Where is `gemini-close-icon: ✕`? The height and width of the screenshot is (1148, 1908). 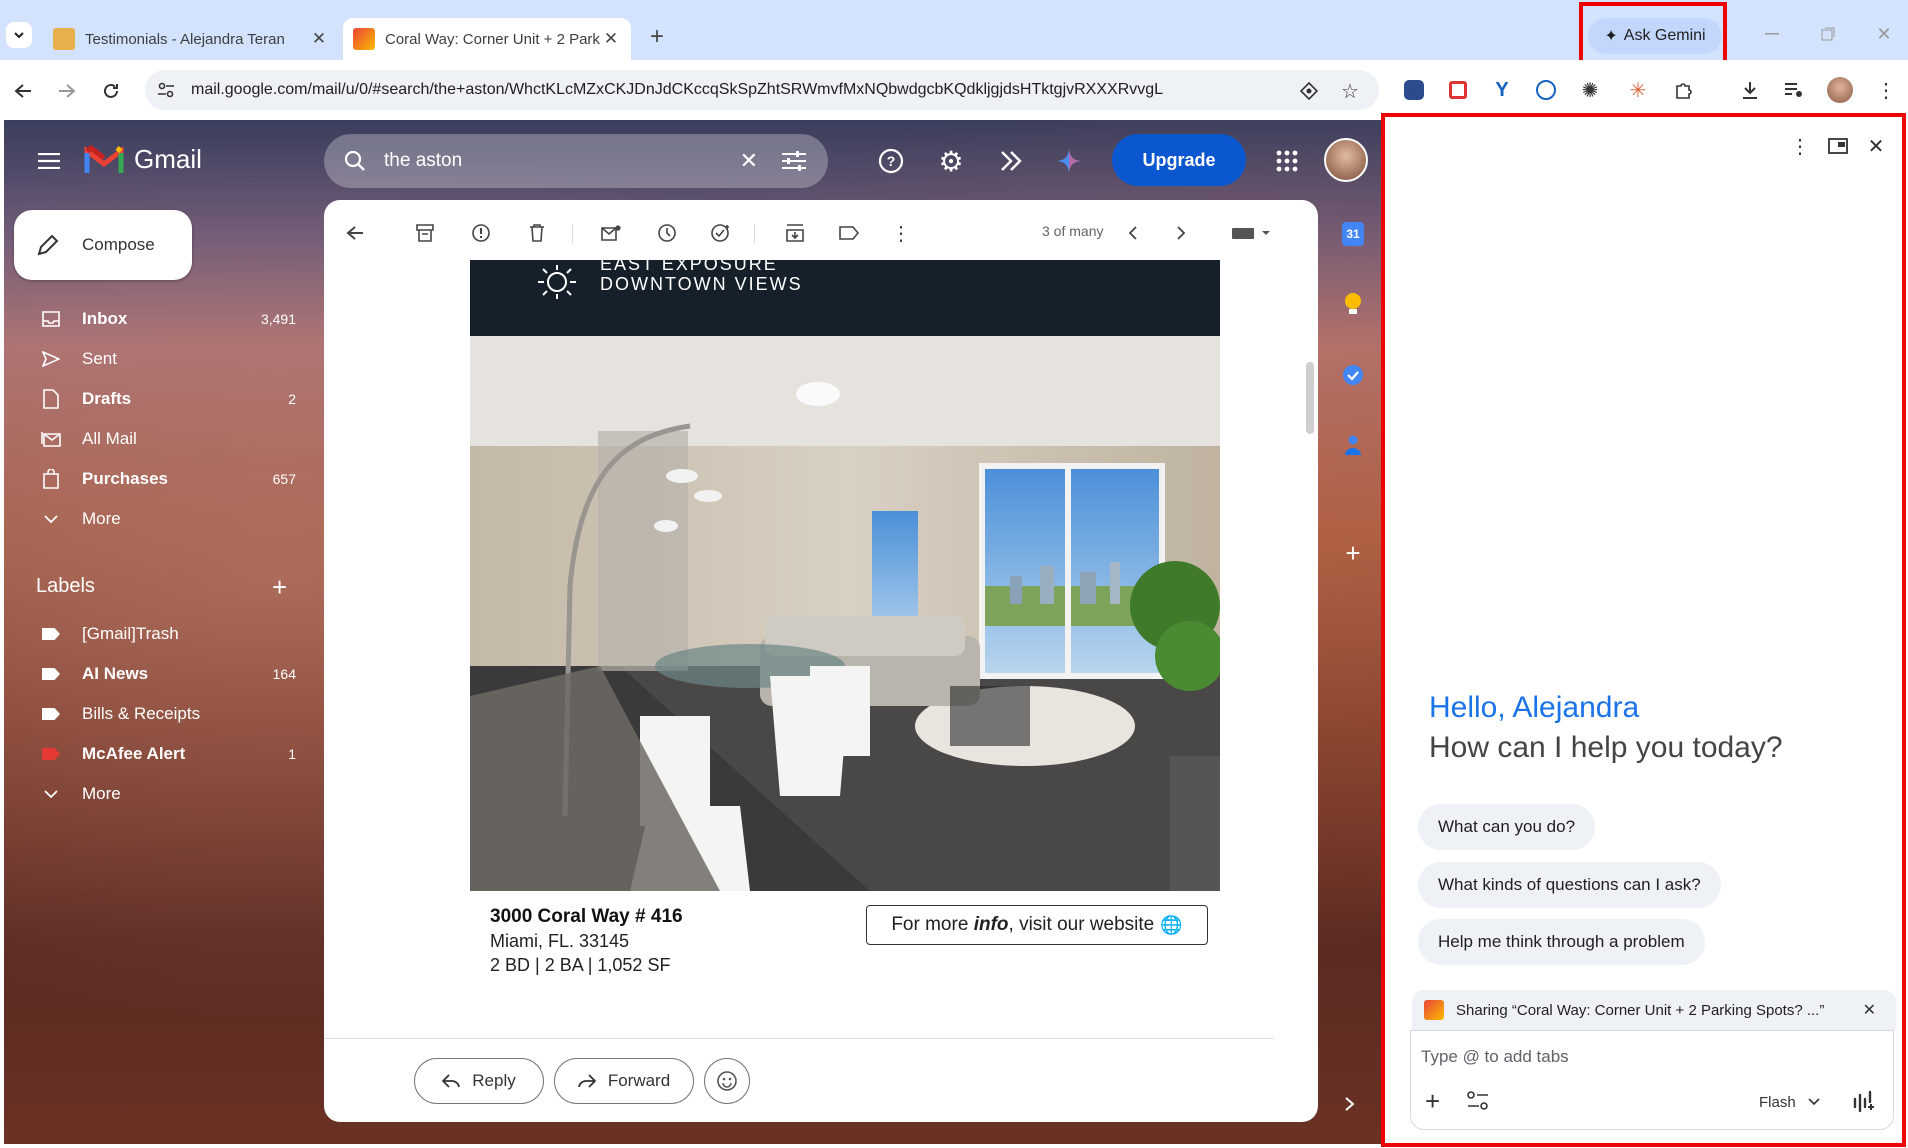
gemini-close-icon: ✕ is located at coordinates (1876, 146).